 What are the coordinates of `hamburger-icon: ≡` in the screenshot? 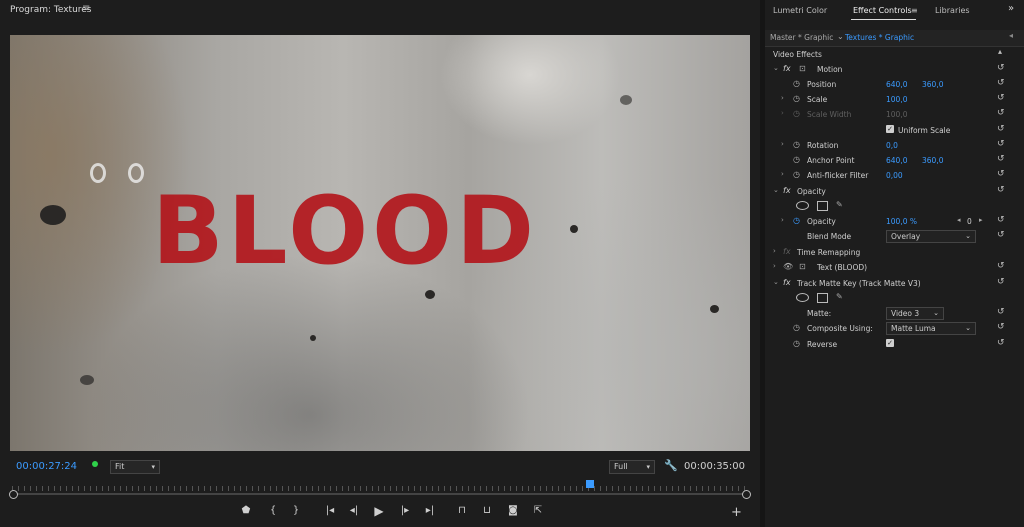 It's located at (86, 8).